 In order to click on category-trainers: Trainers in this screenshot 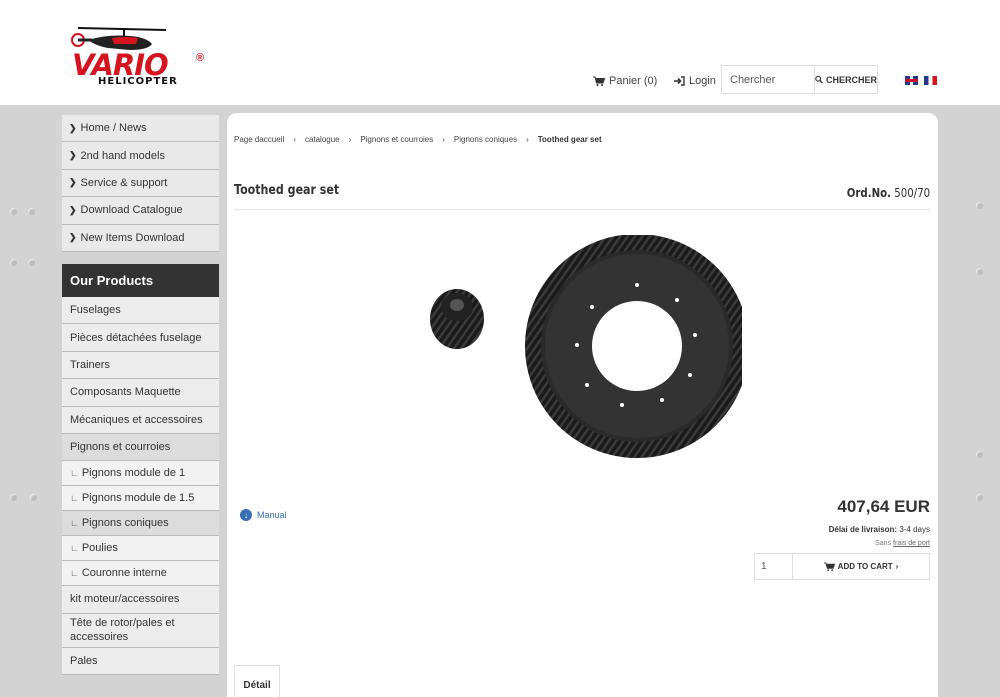, I will do `click(140, 365)`.